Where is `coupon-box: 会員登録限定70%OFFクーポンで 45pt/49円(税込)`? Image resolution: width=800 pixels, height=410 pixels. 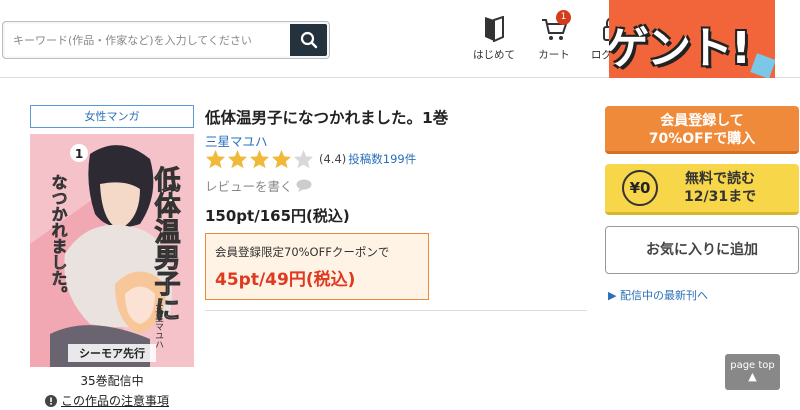
coupon-box: 会員登録限定70%OFFクーポンで 45pt/49円(税込) is located at coordinates (317, 266).